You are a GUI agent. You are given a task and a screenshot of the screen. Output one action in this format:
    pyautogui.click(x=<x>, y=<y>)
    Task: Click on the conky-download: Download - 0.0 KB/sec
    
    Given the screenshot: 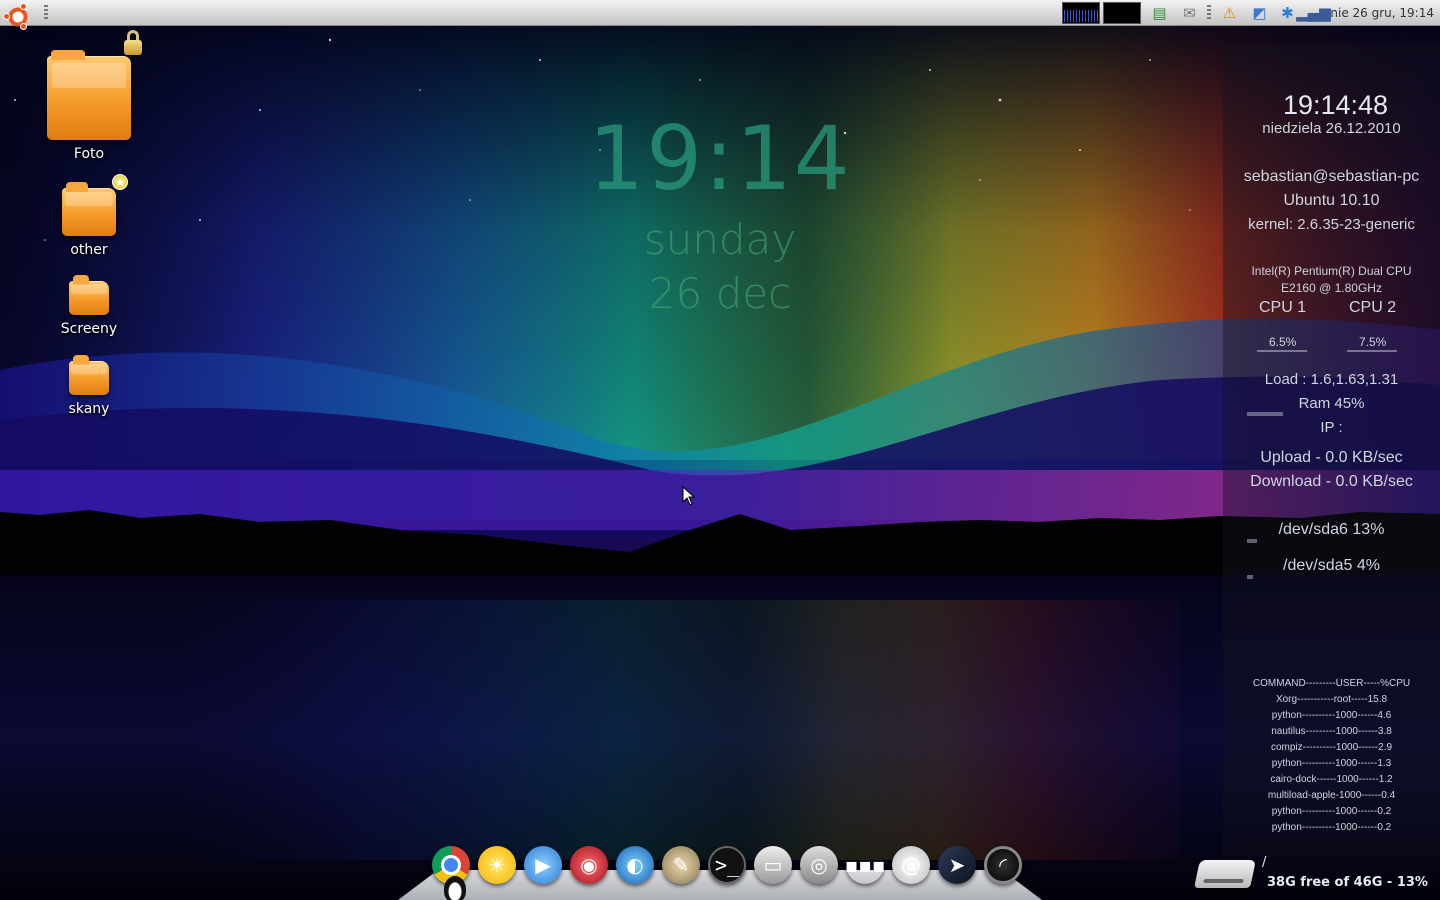 What is the action you would take?
    pyautogui.click(x=1331, y=481)
    